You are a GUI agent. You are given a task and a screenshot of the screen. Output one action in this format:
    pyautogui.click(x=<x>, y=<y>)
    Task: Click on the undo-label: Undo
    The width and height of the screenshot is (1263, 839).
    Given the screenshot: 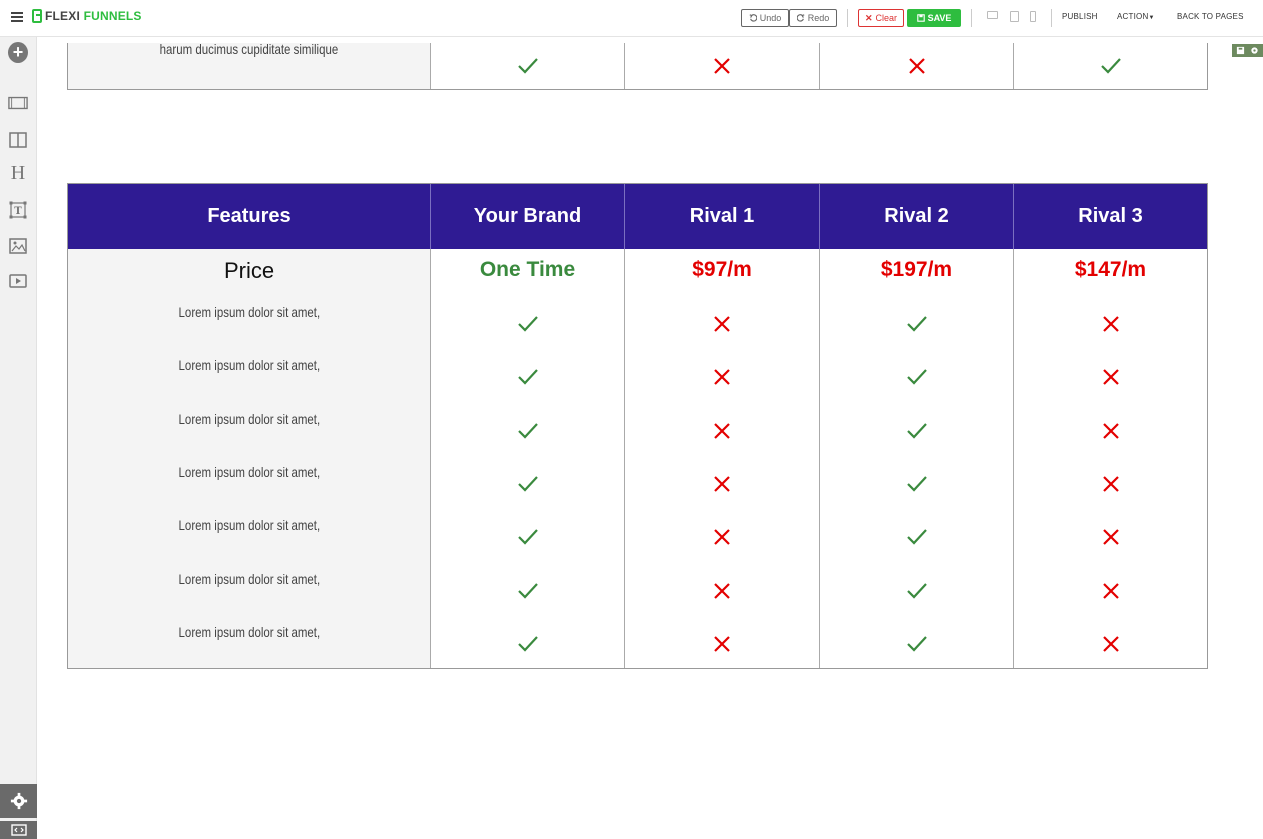 What is the action you would take?
    pyautogui.click(x=770, y=18)
    